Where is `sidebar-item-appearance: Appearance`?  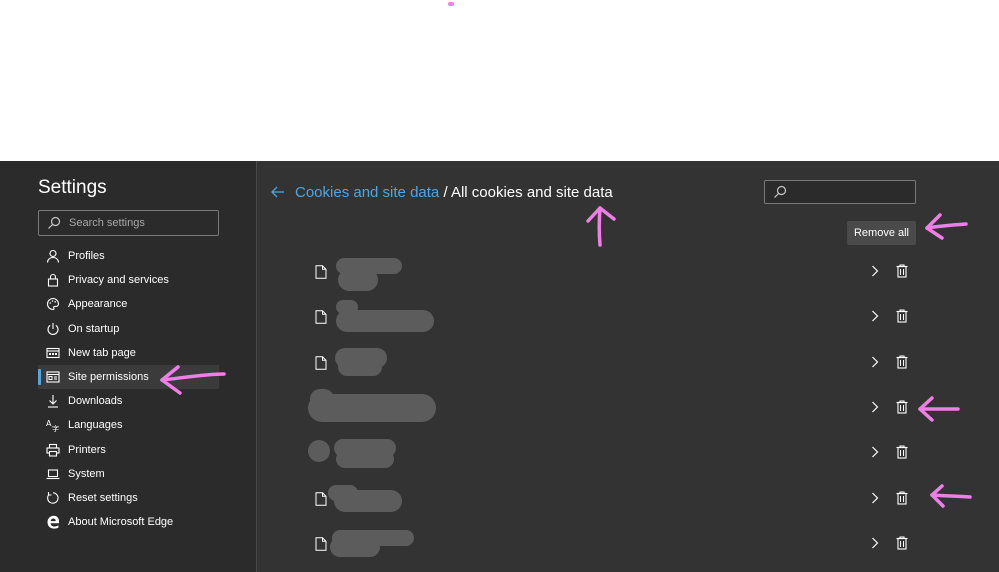
sidebar-item-appearance: Appearance is located at coordinates (128, 304).